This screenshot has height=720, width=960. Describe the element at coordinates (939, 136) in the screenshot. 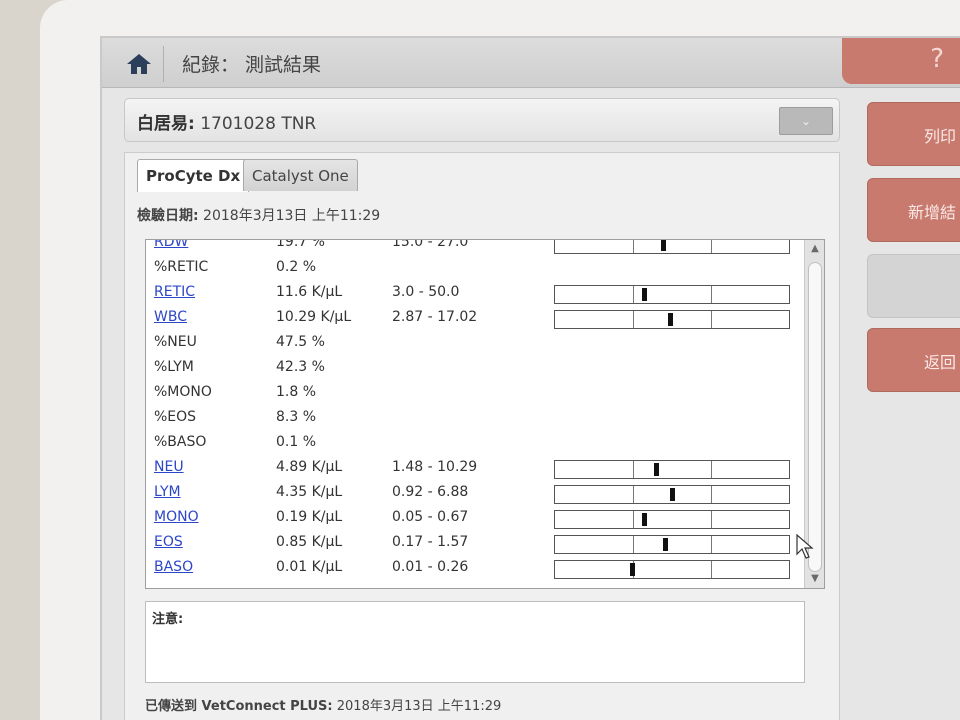

I see `print-button-label: 列印` at that location.